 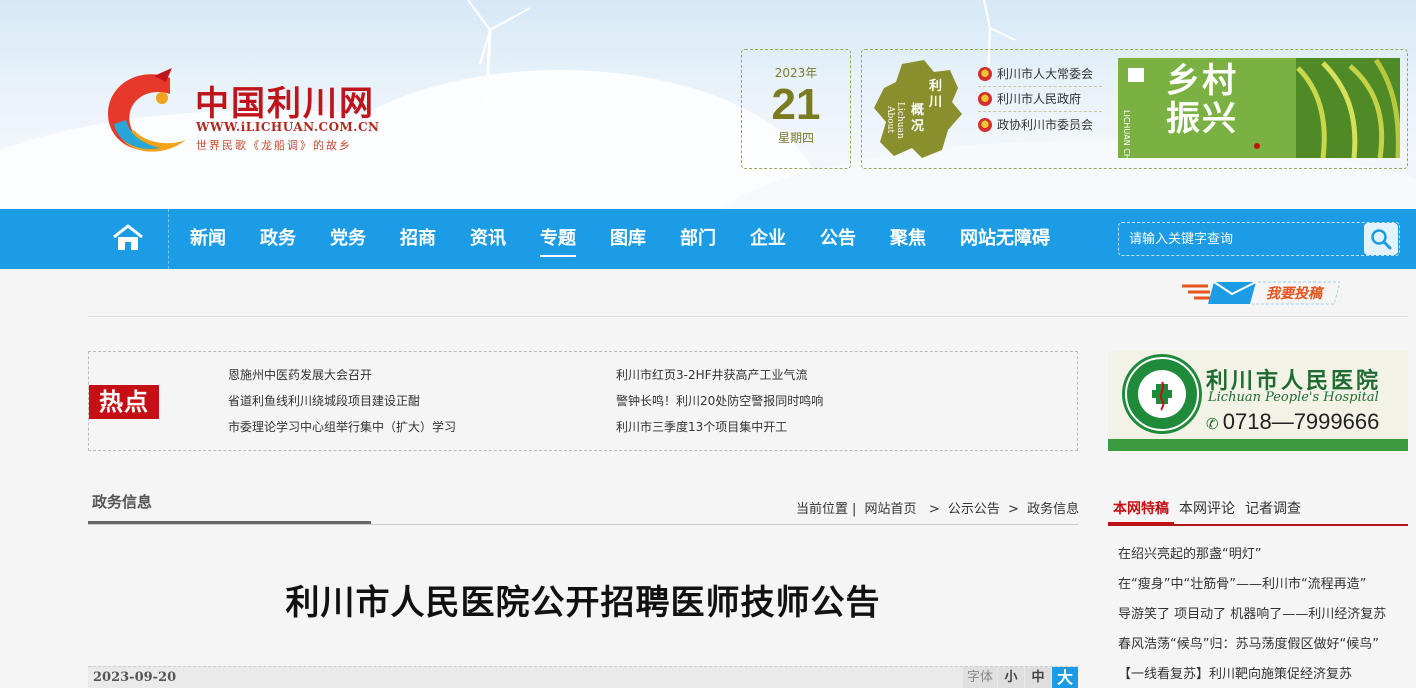 I want to click on rural-banner-text: 乡村振兴, so click(x=1202, y=100).